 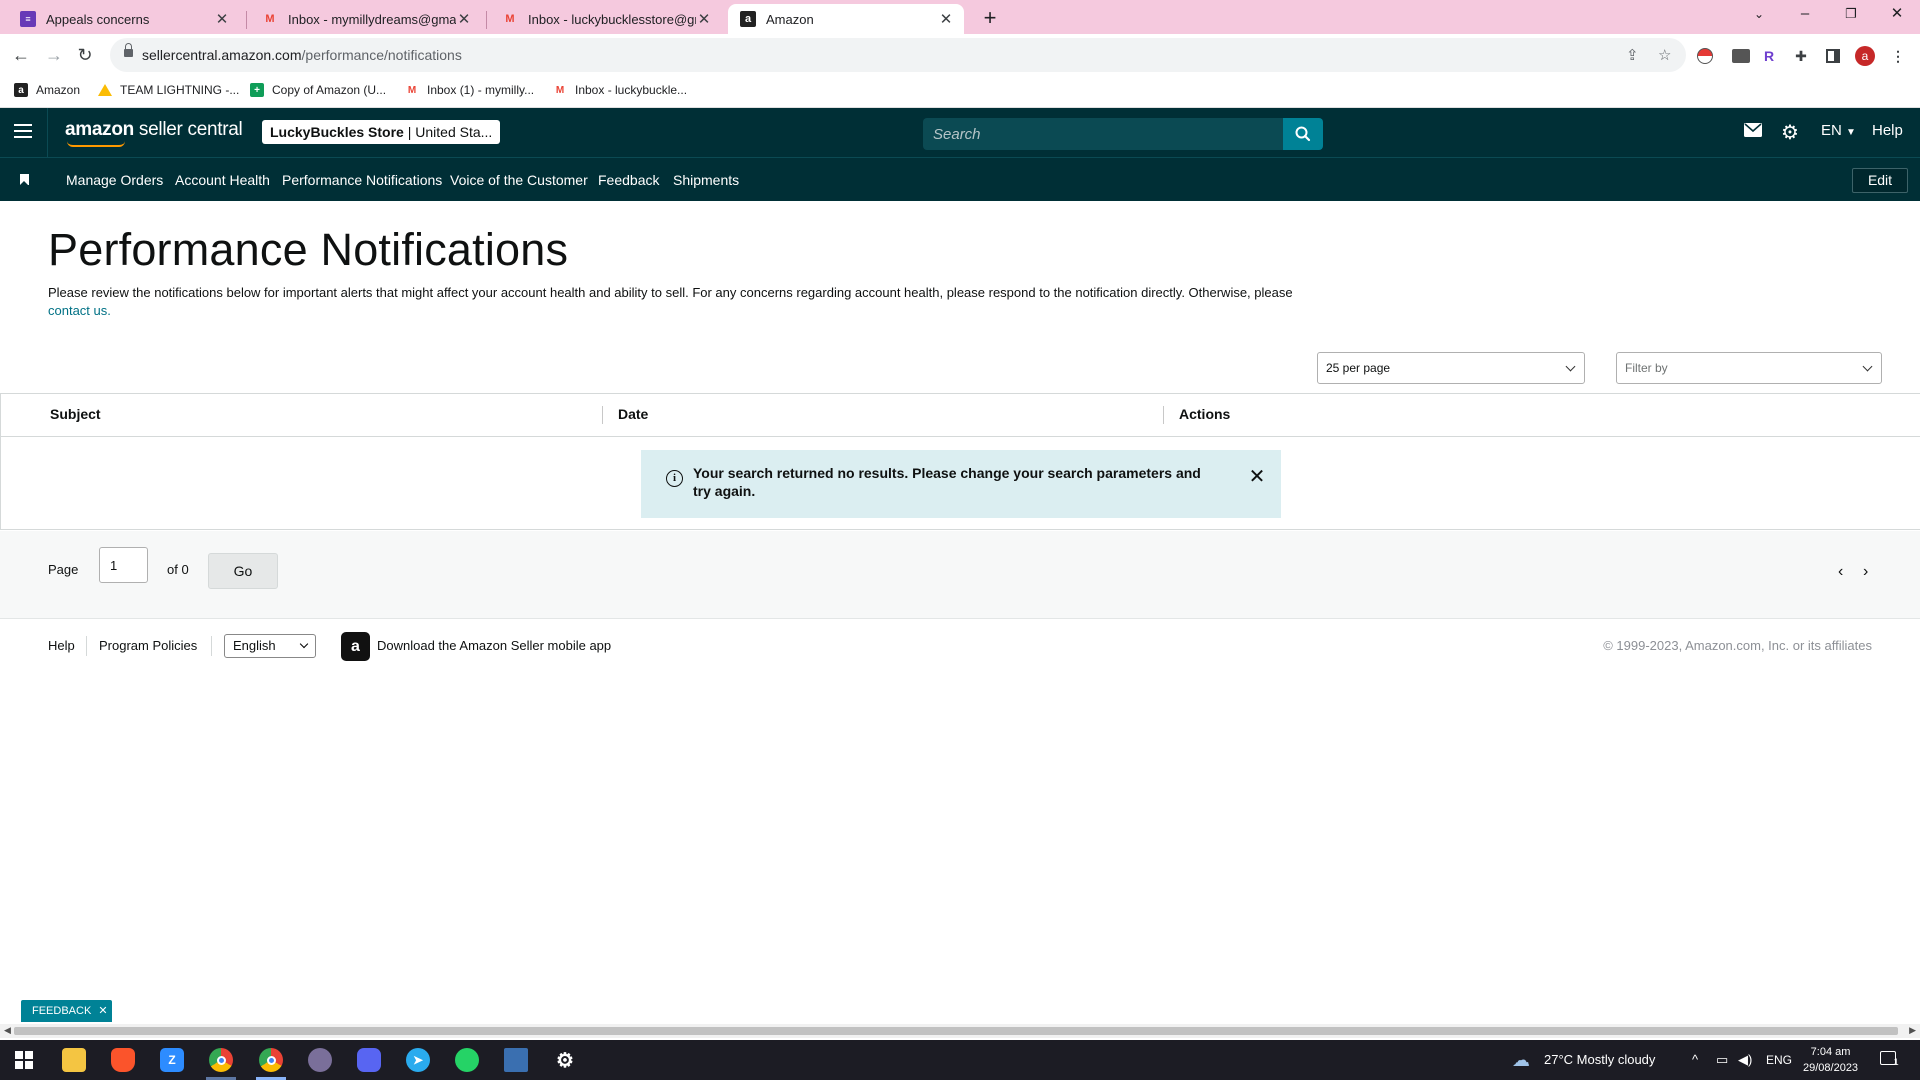 I want to click on whatsapp-icon, so click(x=467, y=1060).